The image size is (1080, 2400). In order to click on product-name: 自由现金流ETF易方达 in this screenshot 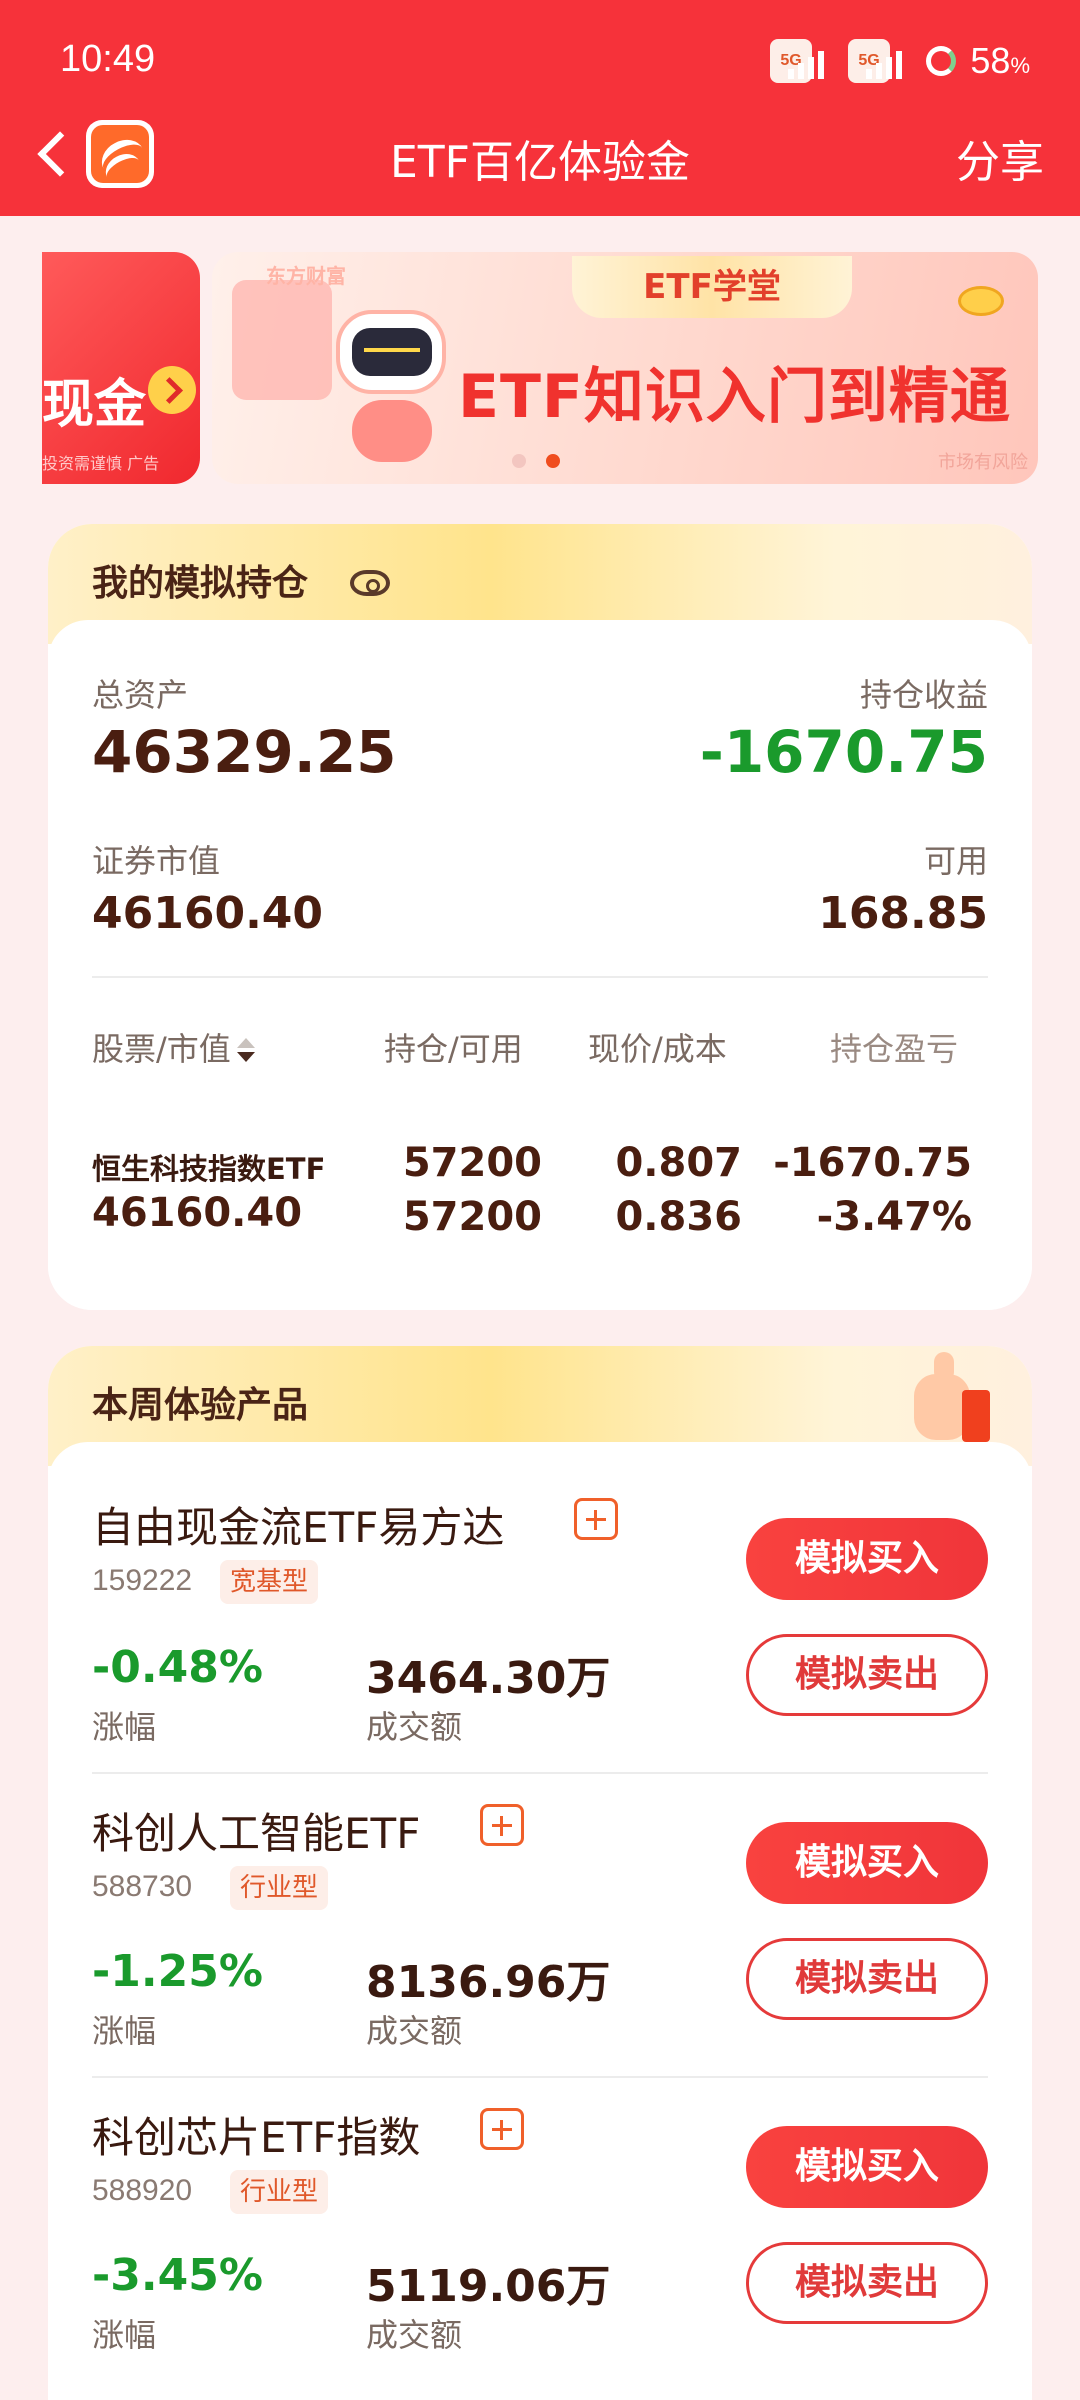, I will do `click(298, 1527)`.